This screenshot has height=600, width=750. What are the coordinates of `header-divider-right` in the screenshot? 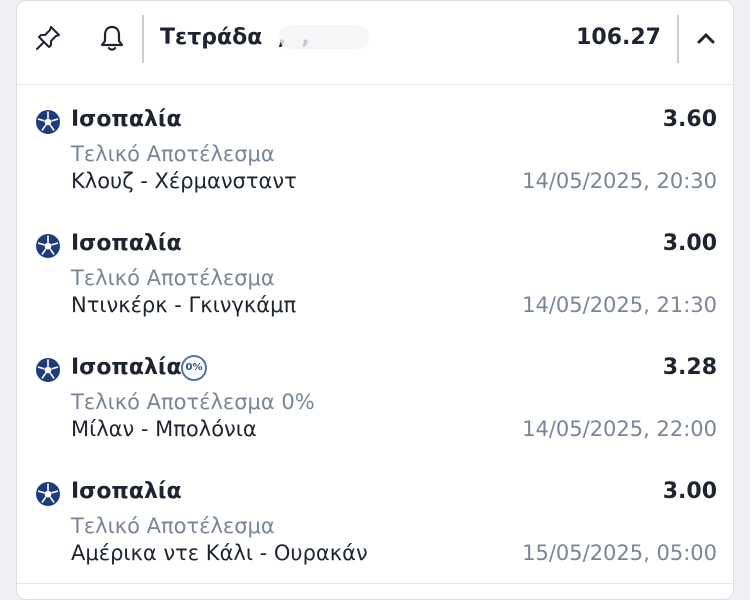 It's located at (678, 39).